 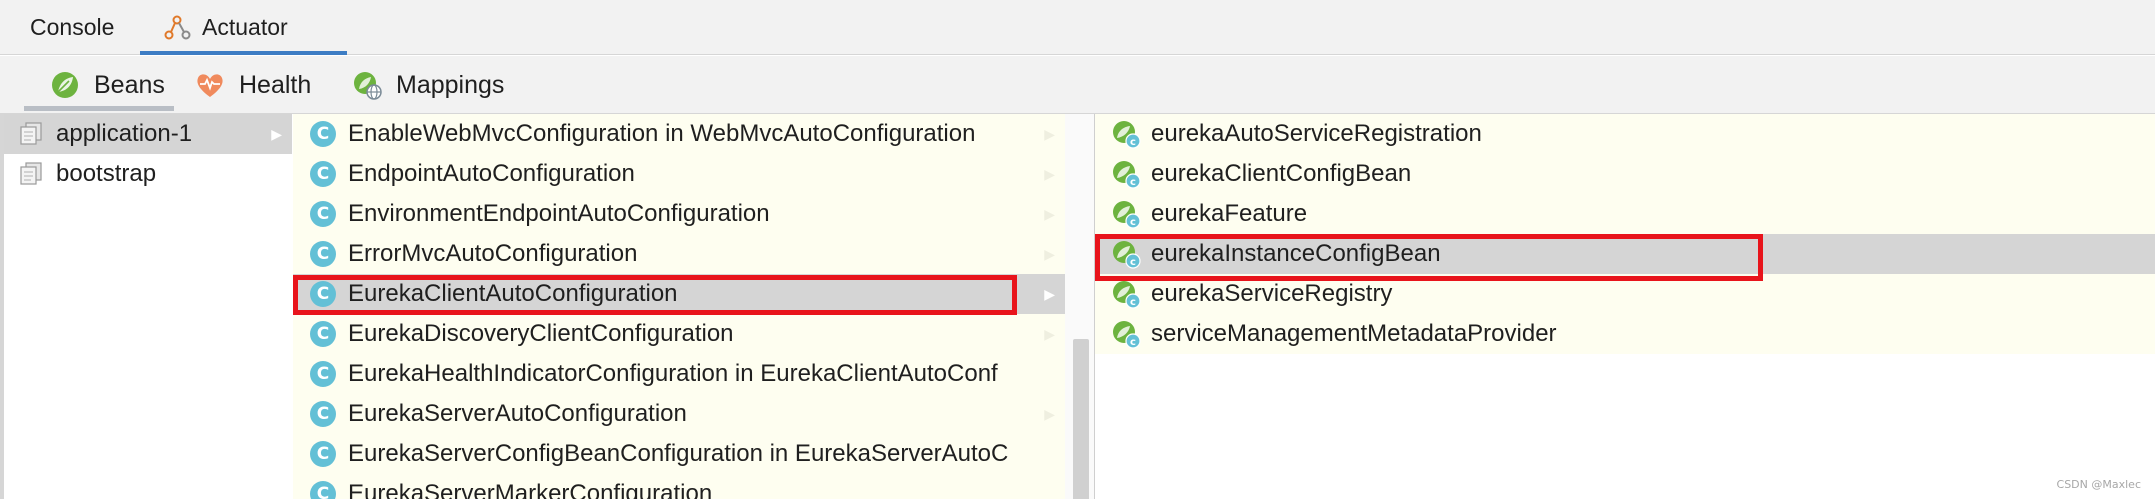 I want to click on configuration-label: EurekaServerAutoConfiguration, so click(x=517, y=413).